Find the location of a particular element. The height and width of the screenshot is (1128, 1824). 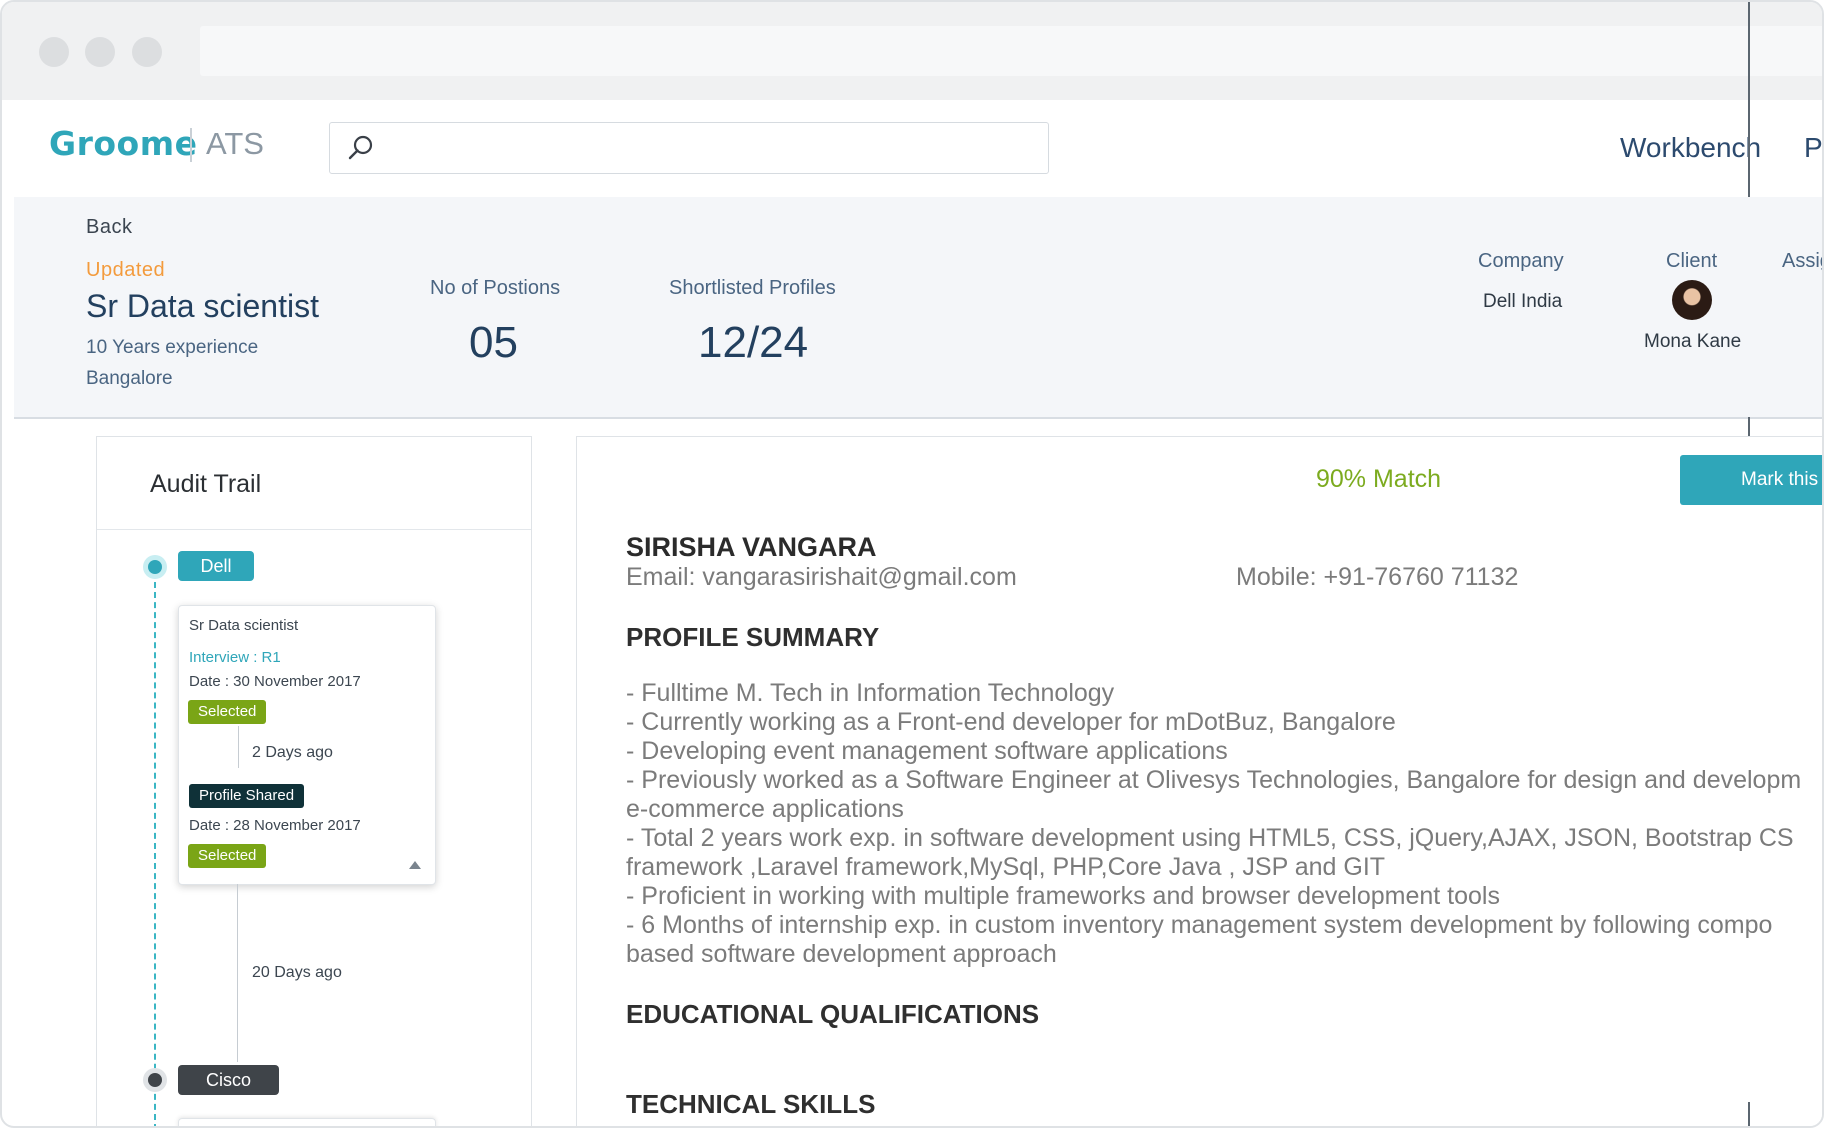

education-heading: EDUCATIONAL QUALIFICATIONS is located at coordinates (833, 1014).